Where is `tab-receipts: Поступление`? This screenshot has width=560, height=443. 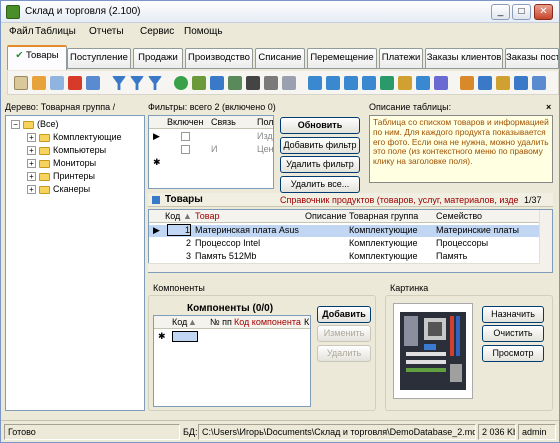 tab-receipts: Поступление is located at coordinates (99, 58).